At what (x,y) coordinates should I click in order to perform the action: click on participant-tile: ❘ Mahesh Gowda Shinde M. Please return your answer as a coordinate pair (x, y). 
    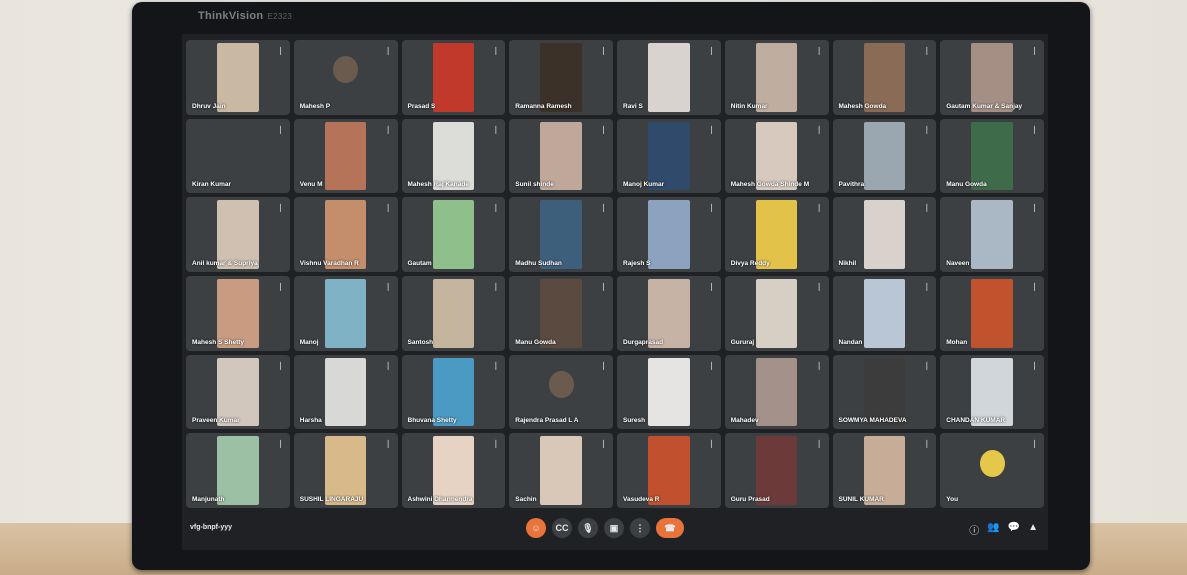
    Looking at the image, I should click on (776, 156).